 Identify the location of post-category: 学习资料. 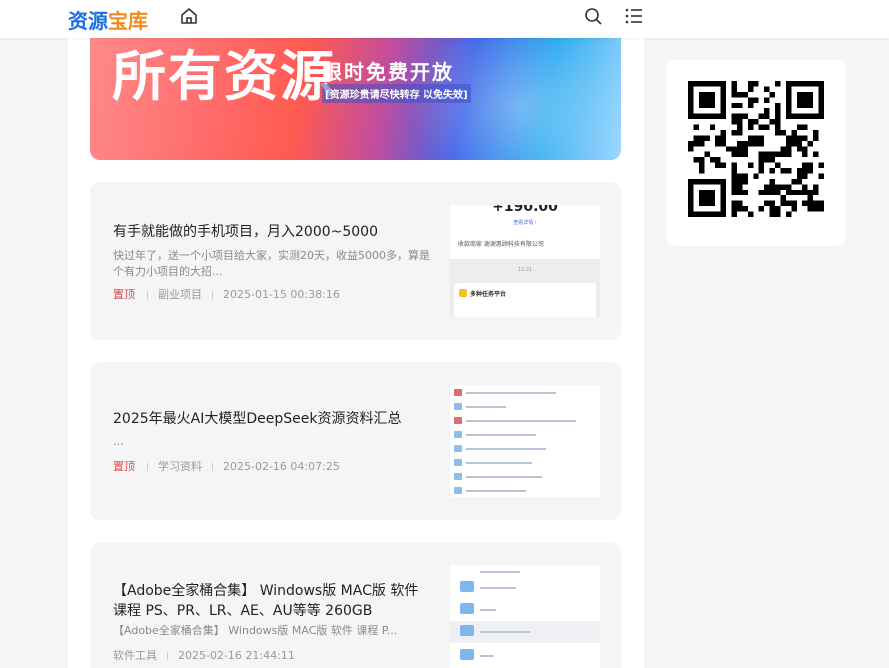
(180, 466).